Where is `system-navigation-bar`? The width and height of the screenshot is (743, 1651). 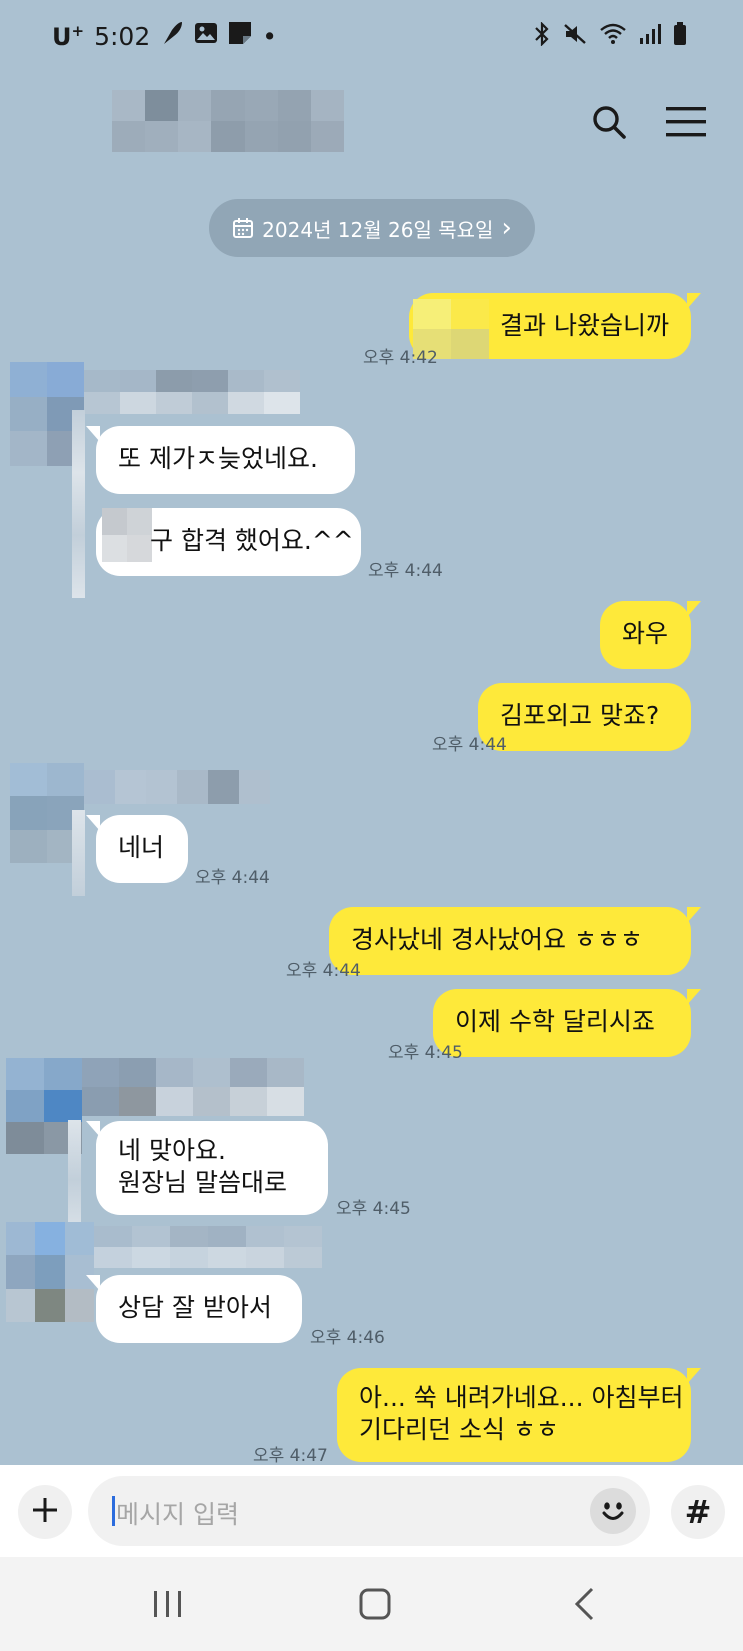 system-navigation-bar is located at coordinates (371, 1604).